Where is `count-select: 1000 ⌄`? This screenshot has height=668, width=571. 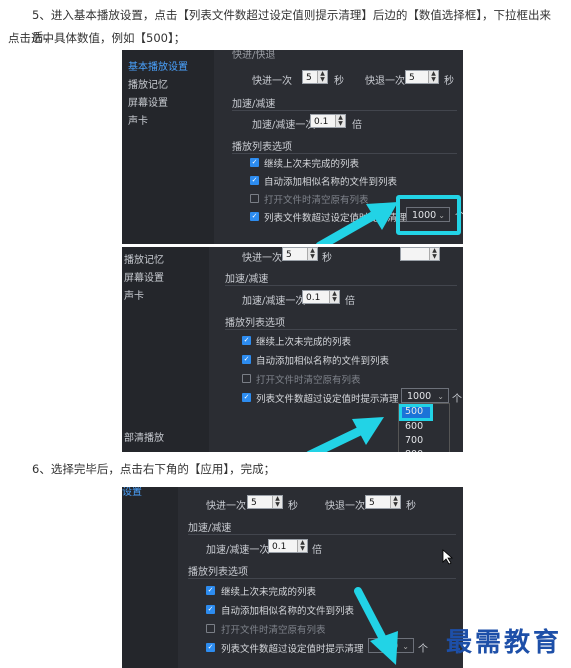 count-select: 1000 ⌄ is located at coordinates (425, 395).